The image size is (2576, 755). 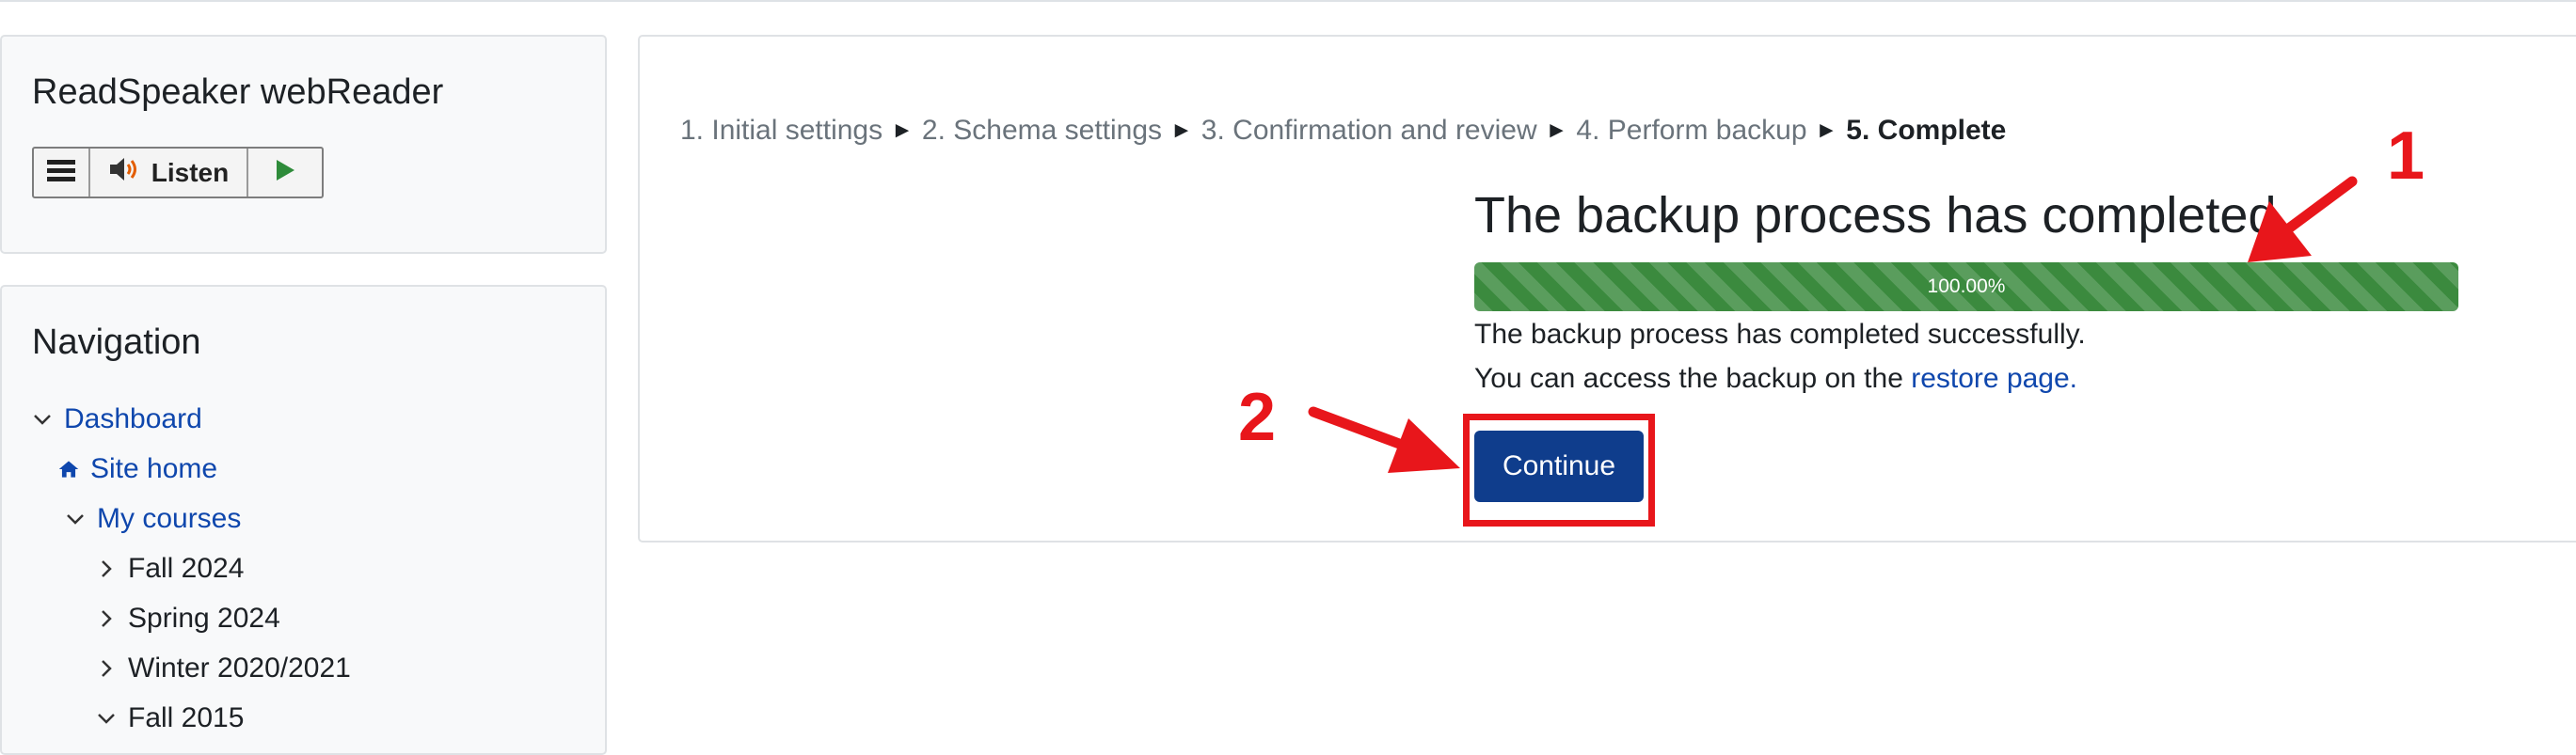 What do you see at coordinates (125, 172) in the screenshot?
I see `speaker-icon` at bounding box center [125, 172].